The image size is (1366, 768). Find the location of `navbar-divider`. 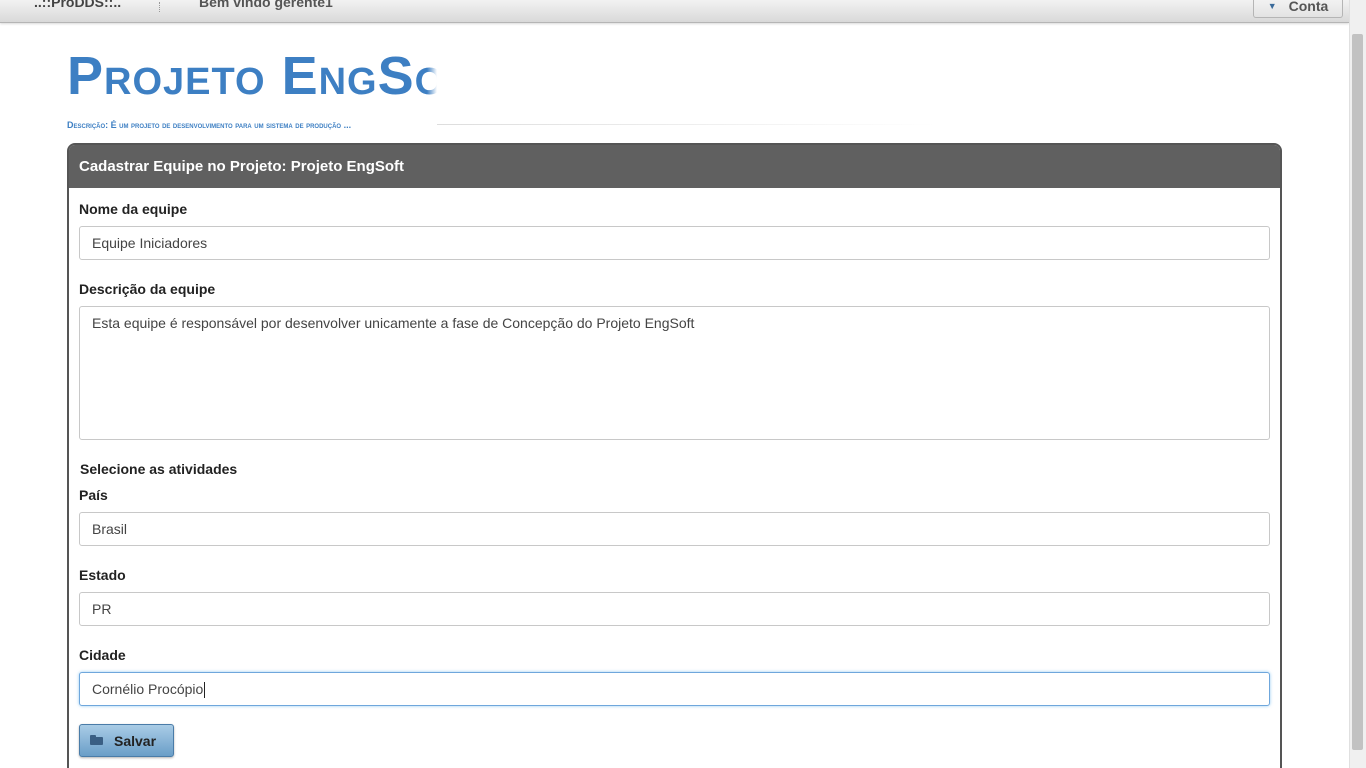

navbar-divider is located at coordinates (159, 7).